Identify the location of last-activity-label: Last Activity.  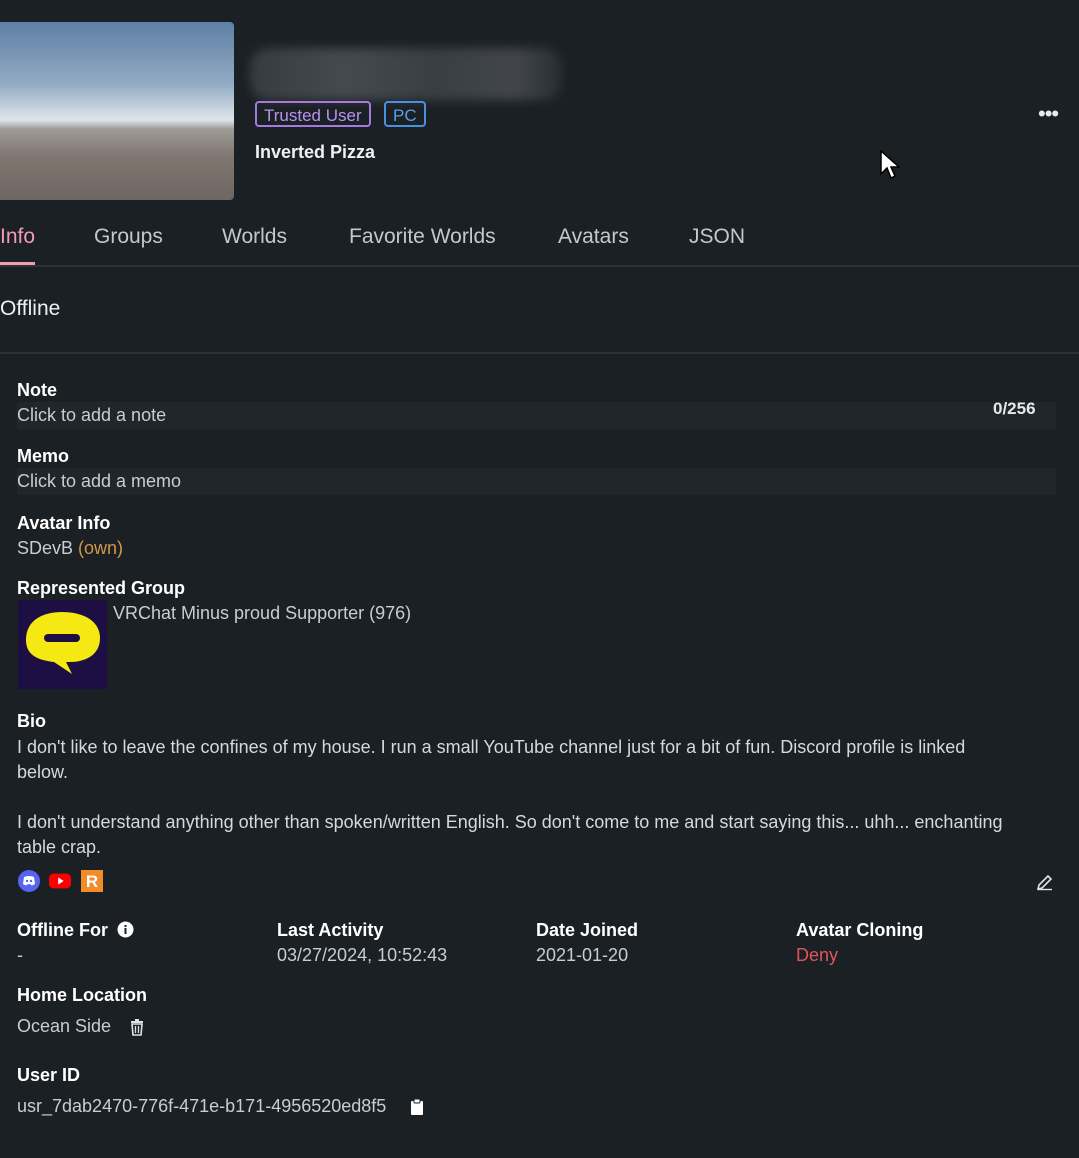
(330, 930).